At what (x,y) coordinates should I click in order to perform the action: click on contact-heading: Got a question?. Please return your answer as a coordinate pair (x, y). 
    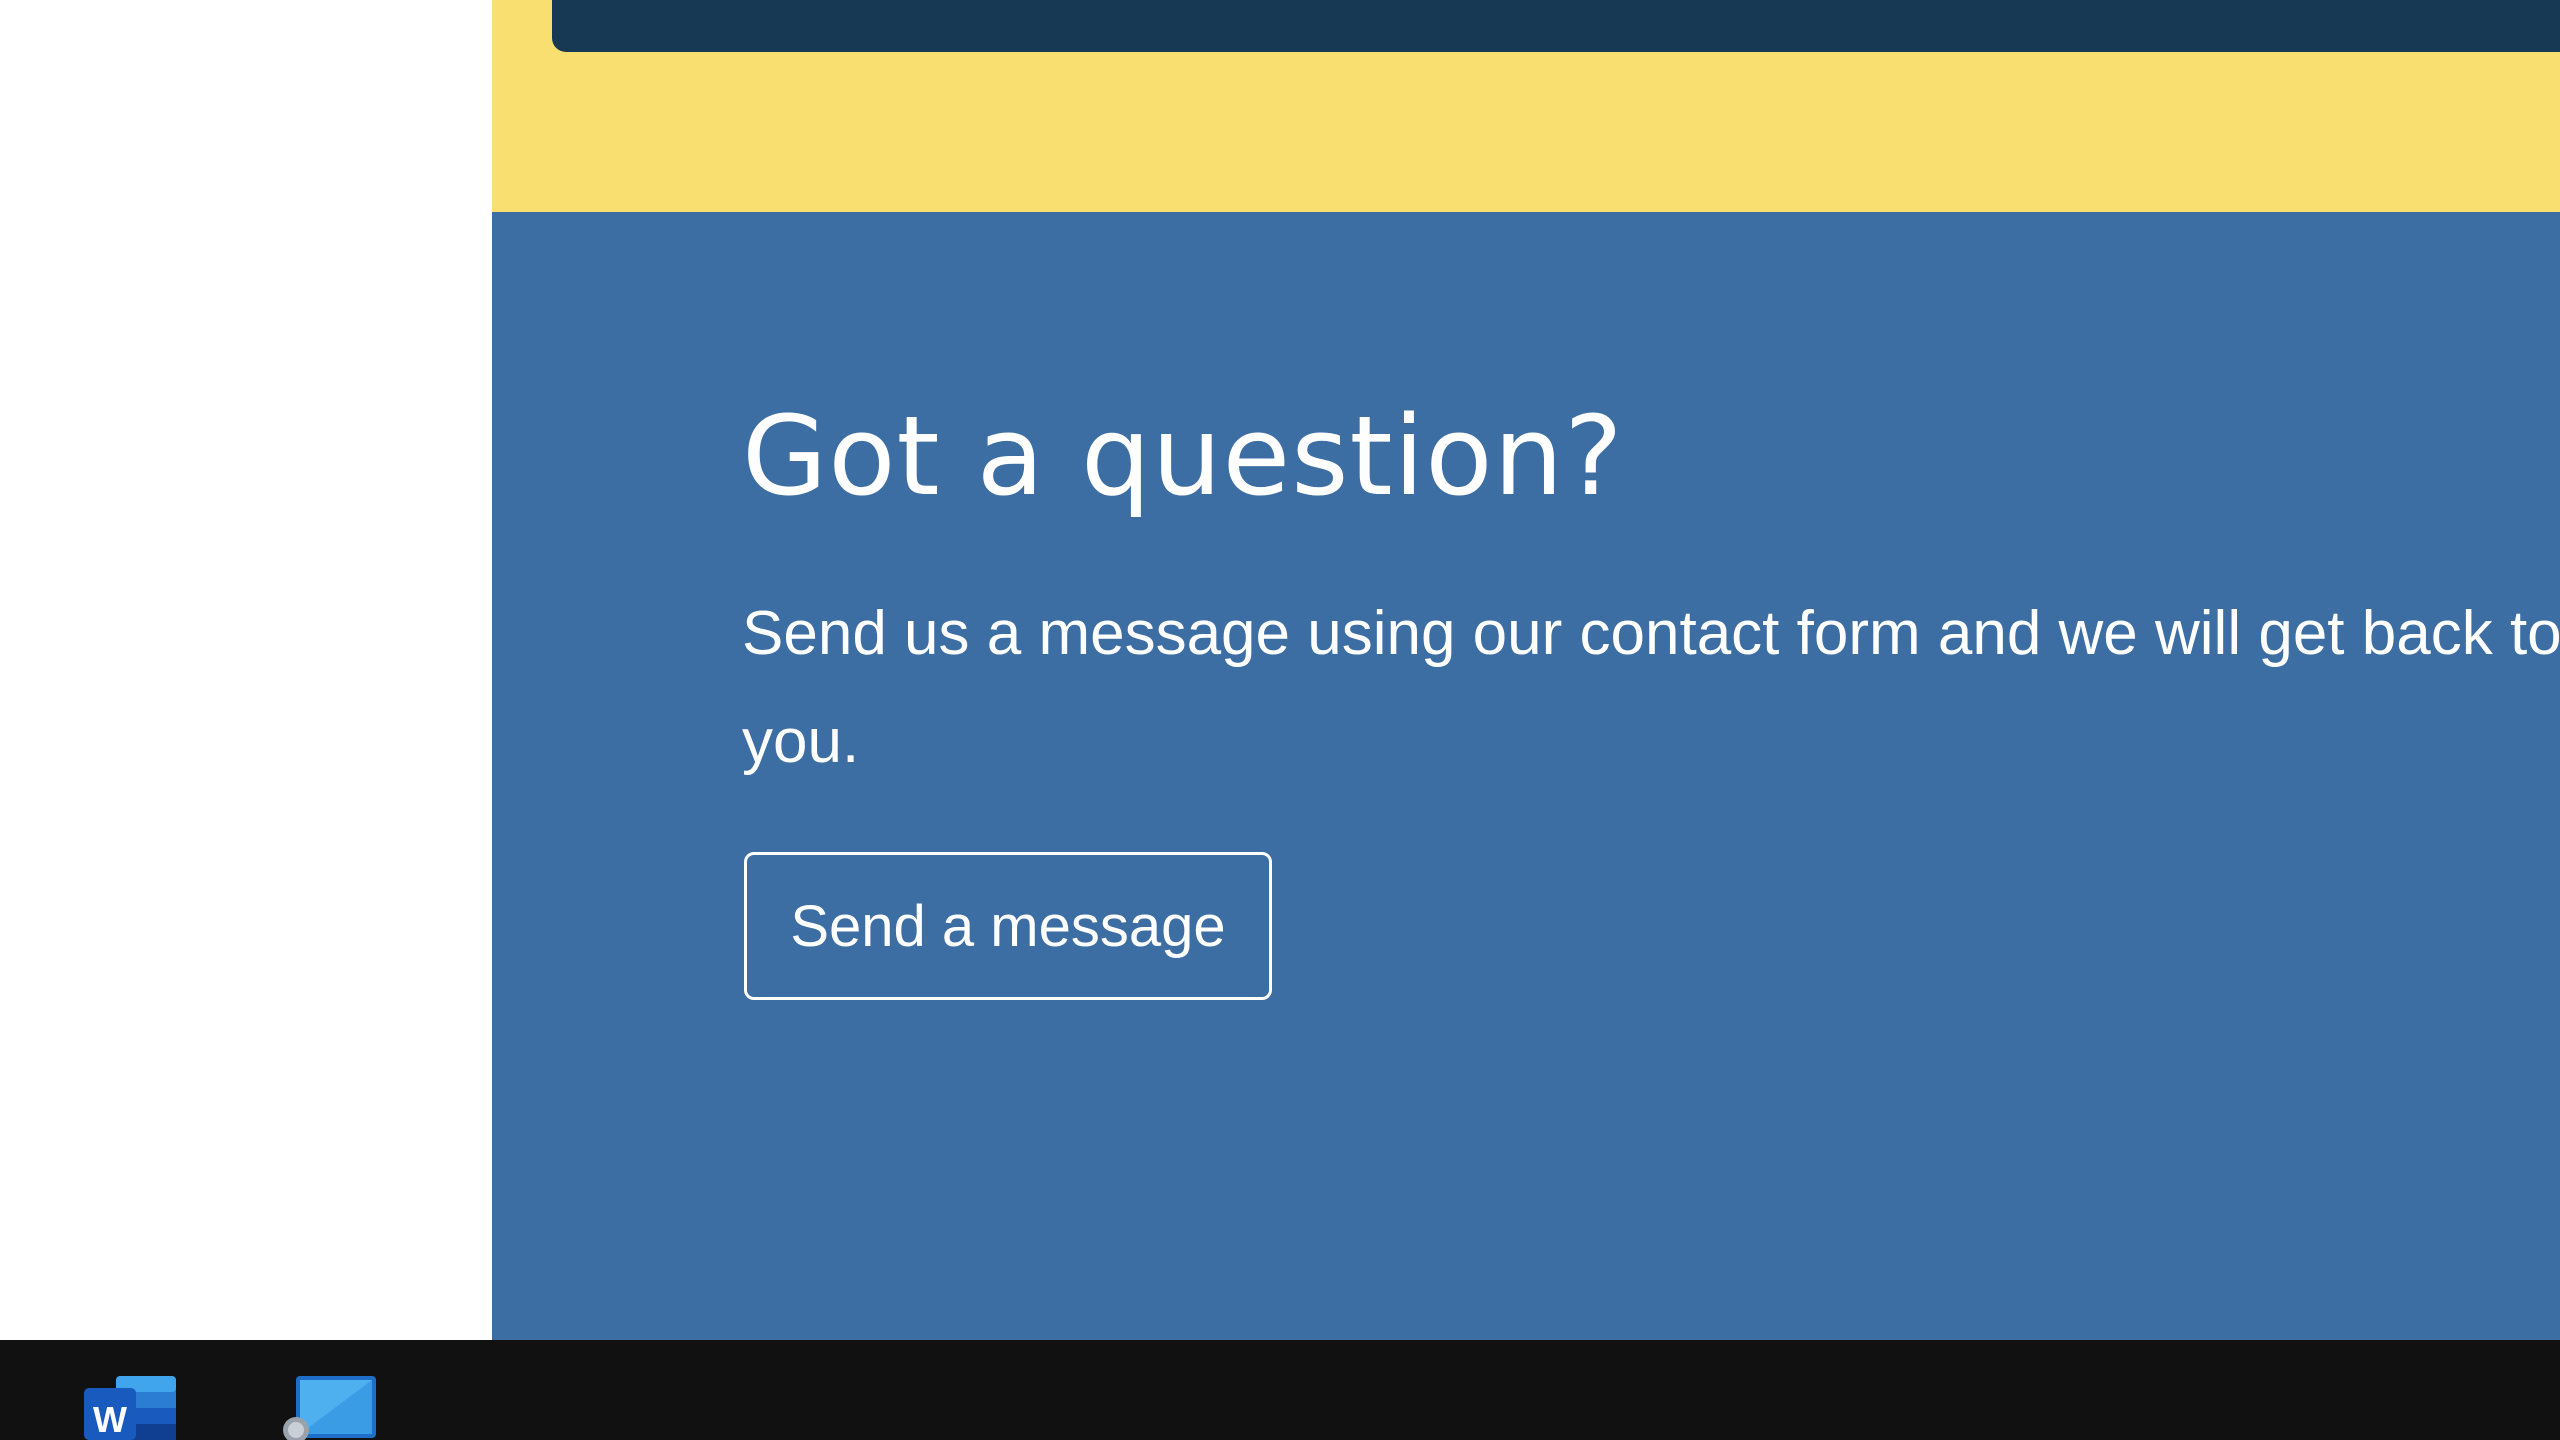
    Looking at the image, I should click on (1183, 456).